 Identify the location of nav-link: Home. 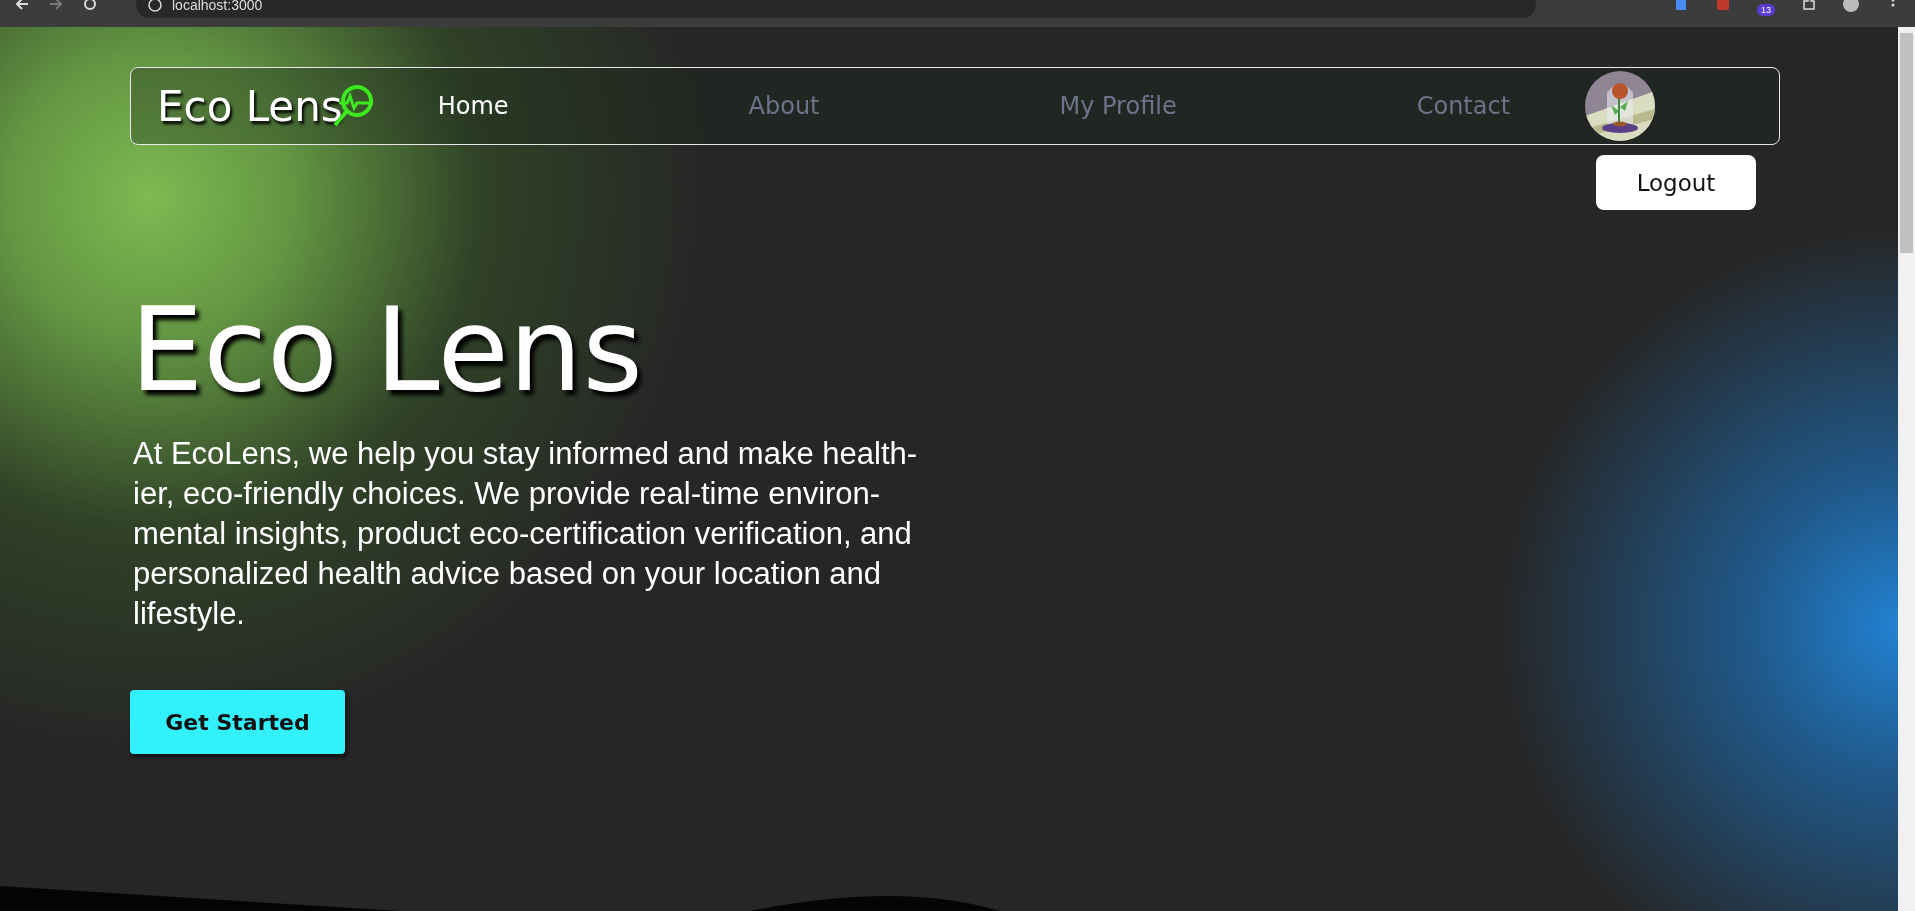
(473, 106).